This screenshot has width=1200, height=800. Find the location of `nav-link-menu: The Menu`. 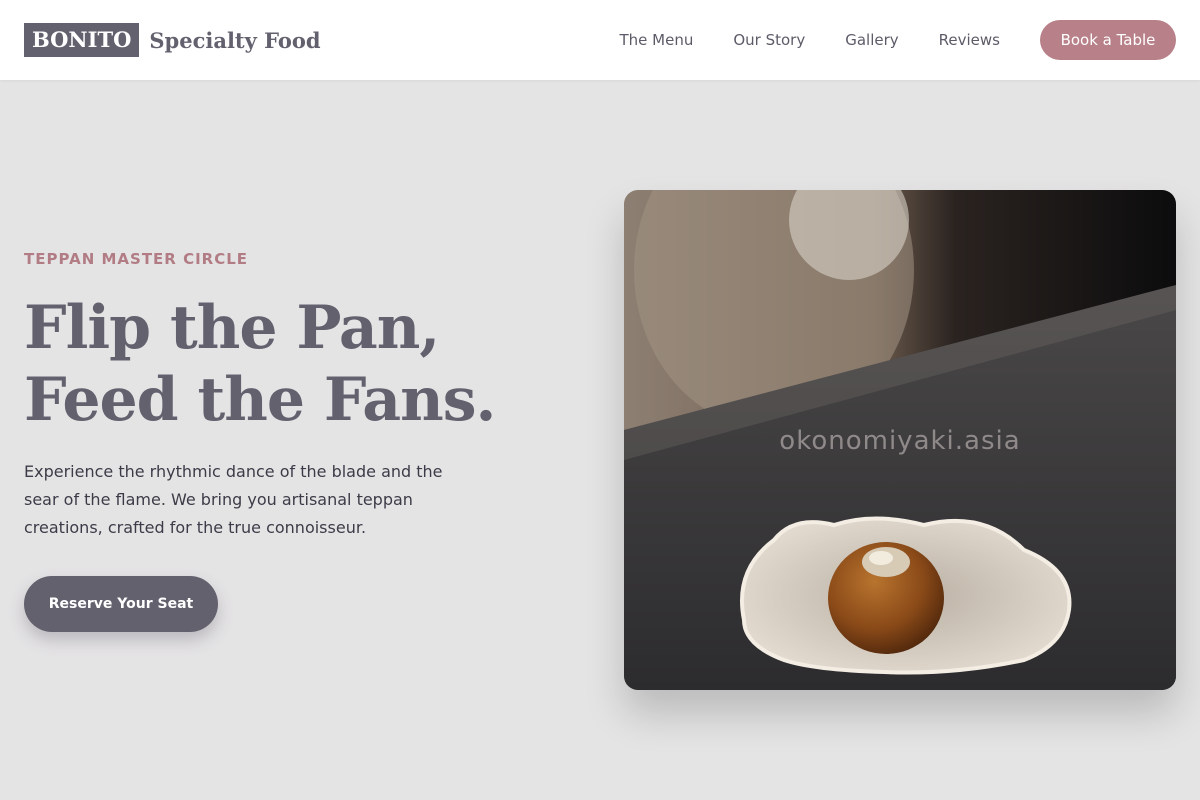

nav-link-menu: The Menu is located at coordinates (656, 40).